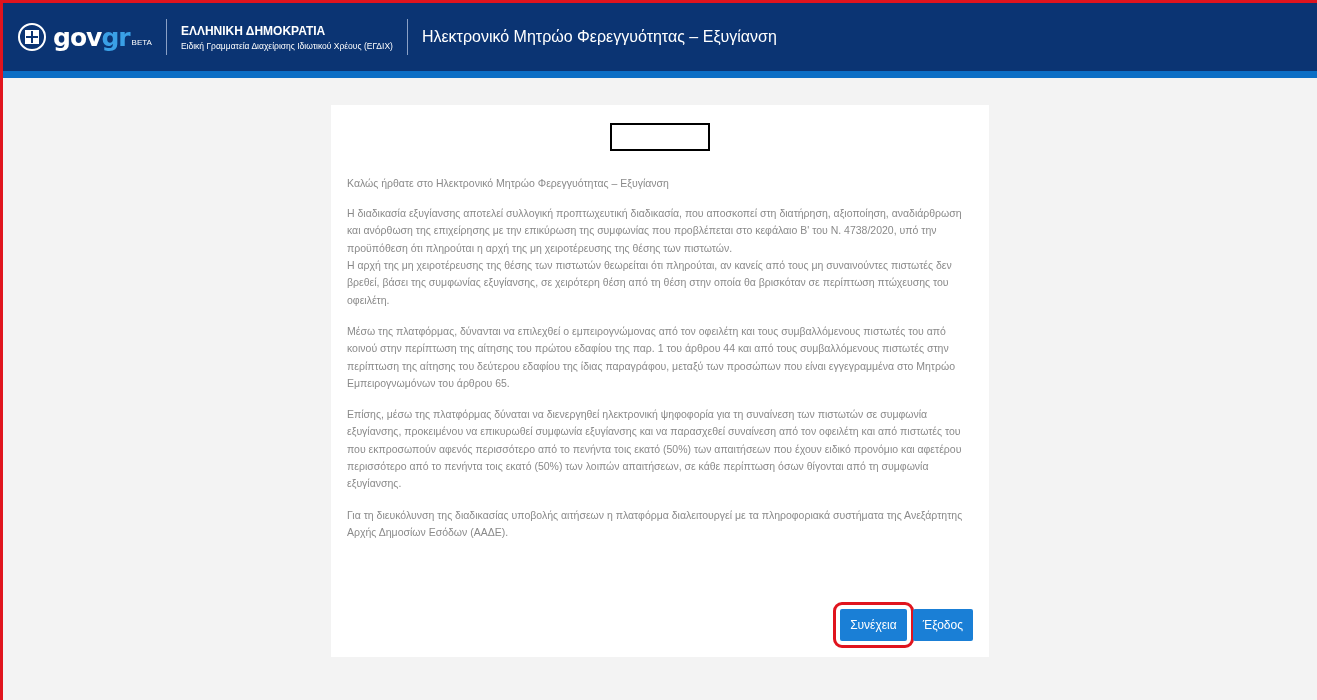  I want to click on paragraph: Για τη διευκόλυνση της διαδικασίας υποβολής αιτήσεων η πλατφόρμα διαλειτουργεί με τα πληροφοριακά συστήματα της Ανεξάρτητης Αρχής Δημοσίων Εσόδων (ΑΑΔΕ)., so click(655, 523).